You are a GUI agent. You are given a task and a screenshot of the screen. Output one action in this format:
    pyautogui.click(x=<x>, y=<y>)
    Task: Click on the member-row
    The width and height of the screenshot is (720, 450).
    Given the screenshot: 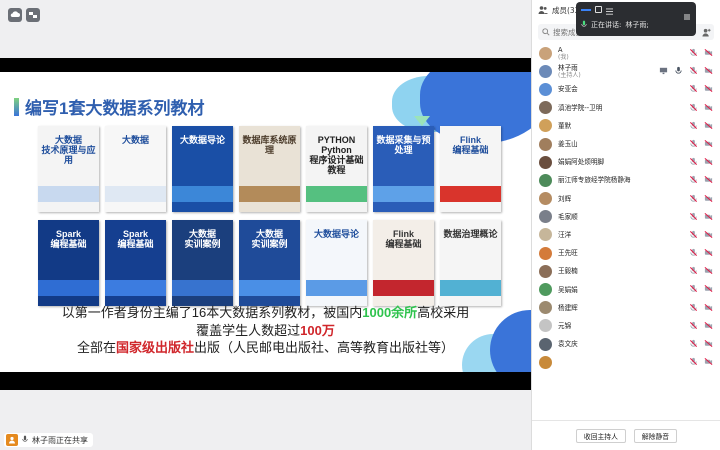 What is the action you would take?
    pyautogui.click(x=626, y=362)
    